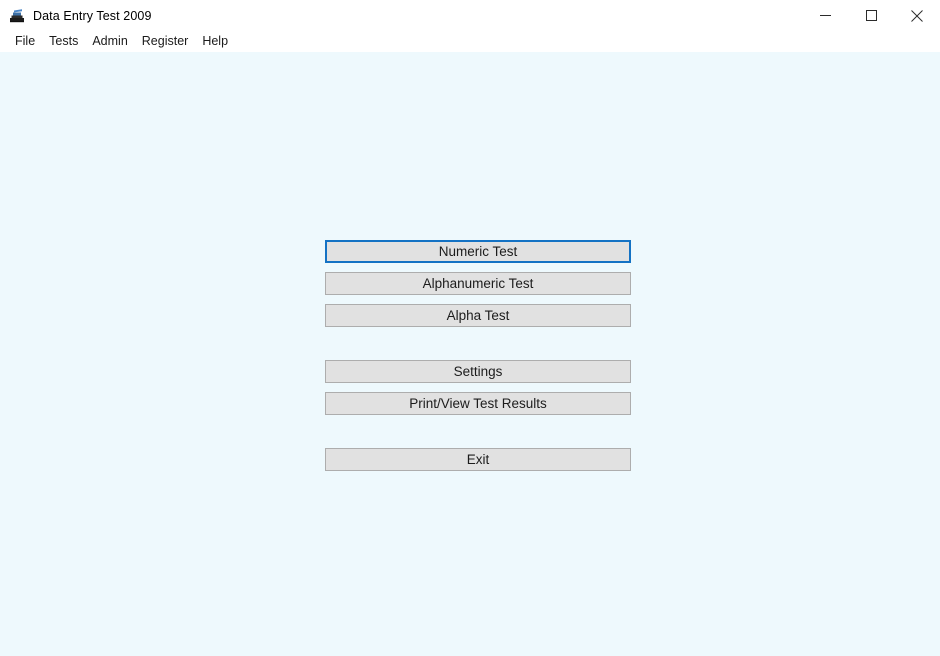  Describe the element at coordinates (215, 41) in the screenshot. I see `menu-item-help: Help` at that location.